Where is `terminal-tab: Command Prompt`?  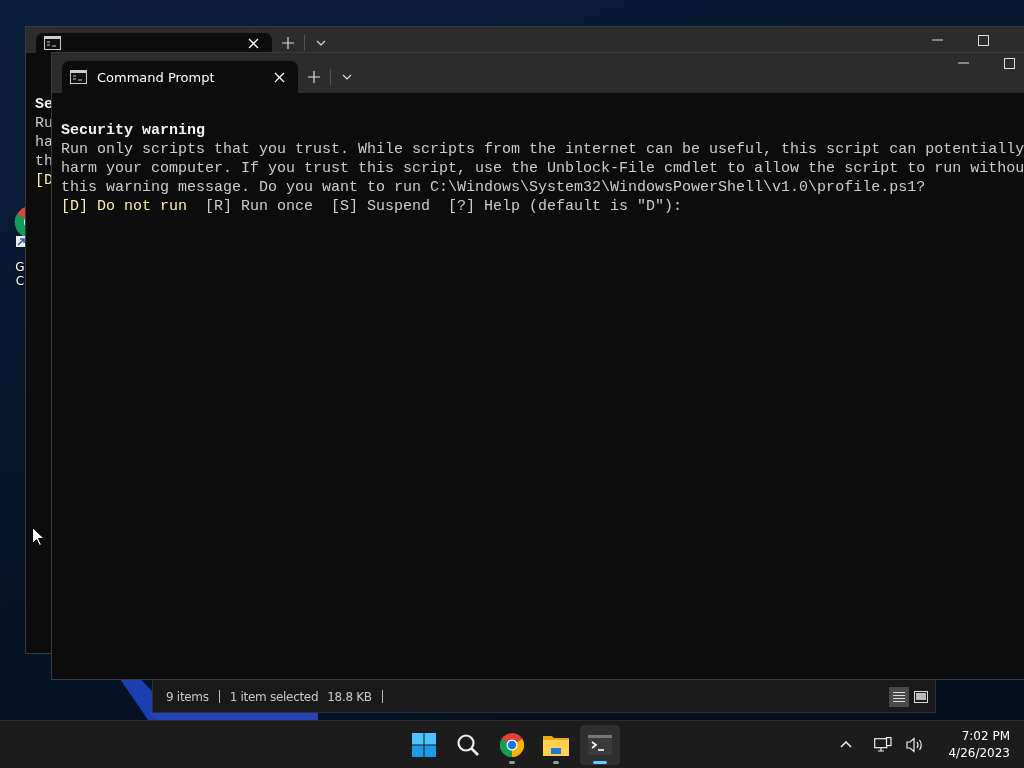
terminal-tab: Command Prompt is located at coordinates (180, 77).